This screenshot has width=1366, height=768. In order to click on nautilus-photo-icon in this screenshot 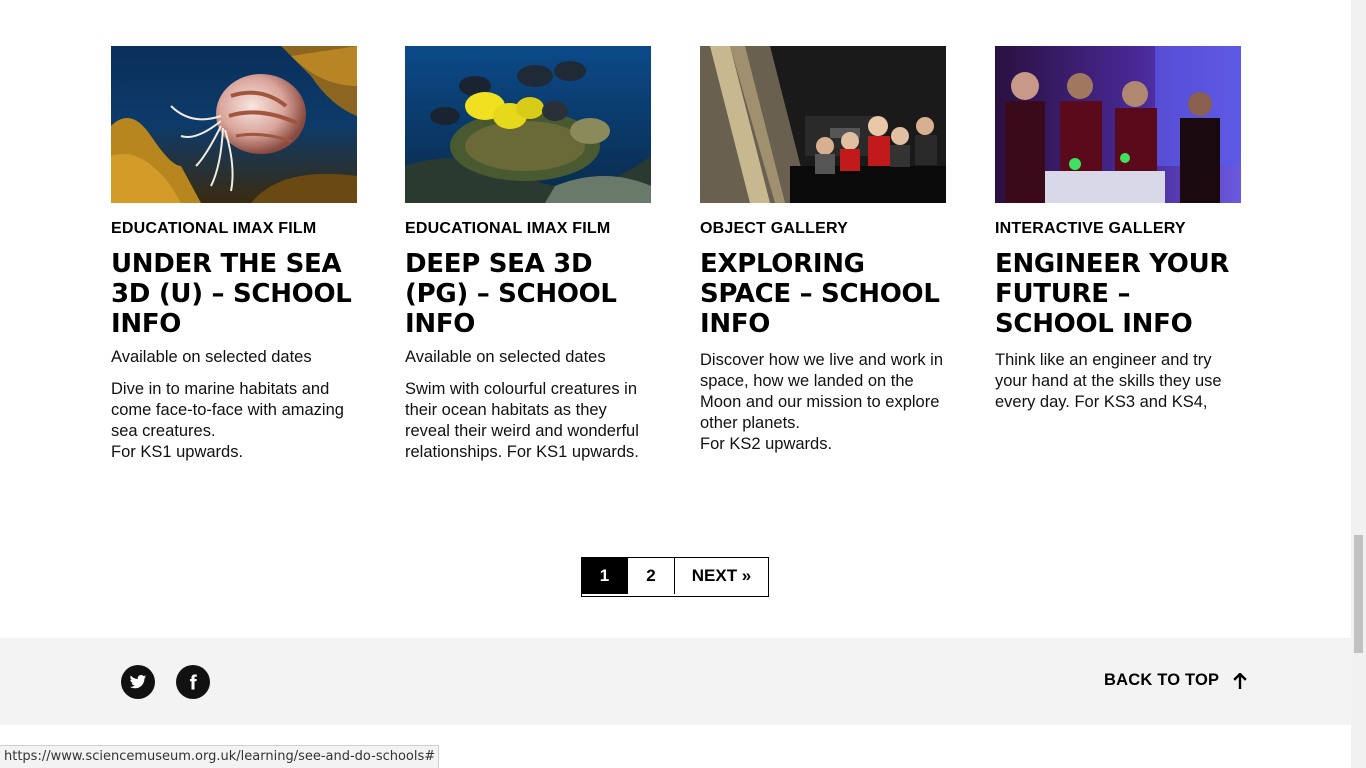, I will do `click(234, 124)`.